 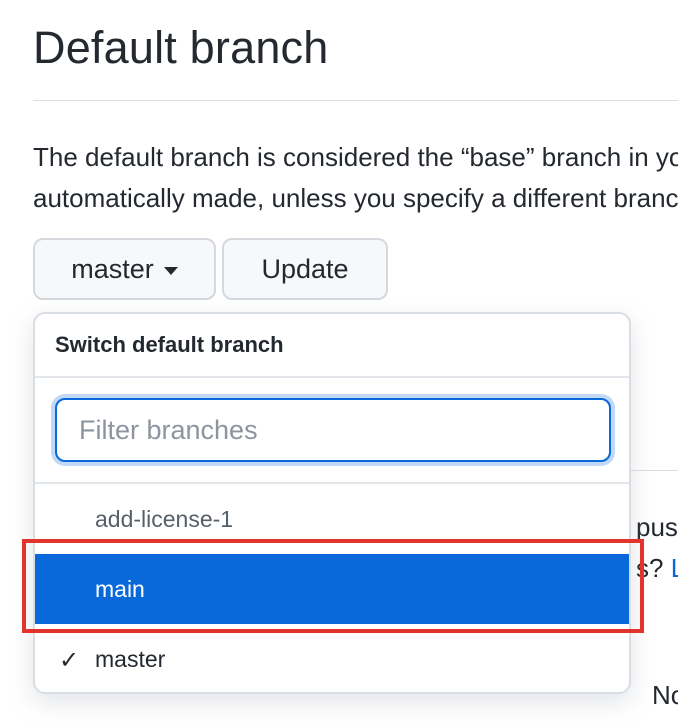 I want to click on menu-header: Switch default branch, so click(x=332, y=346).